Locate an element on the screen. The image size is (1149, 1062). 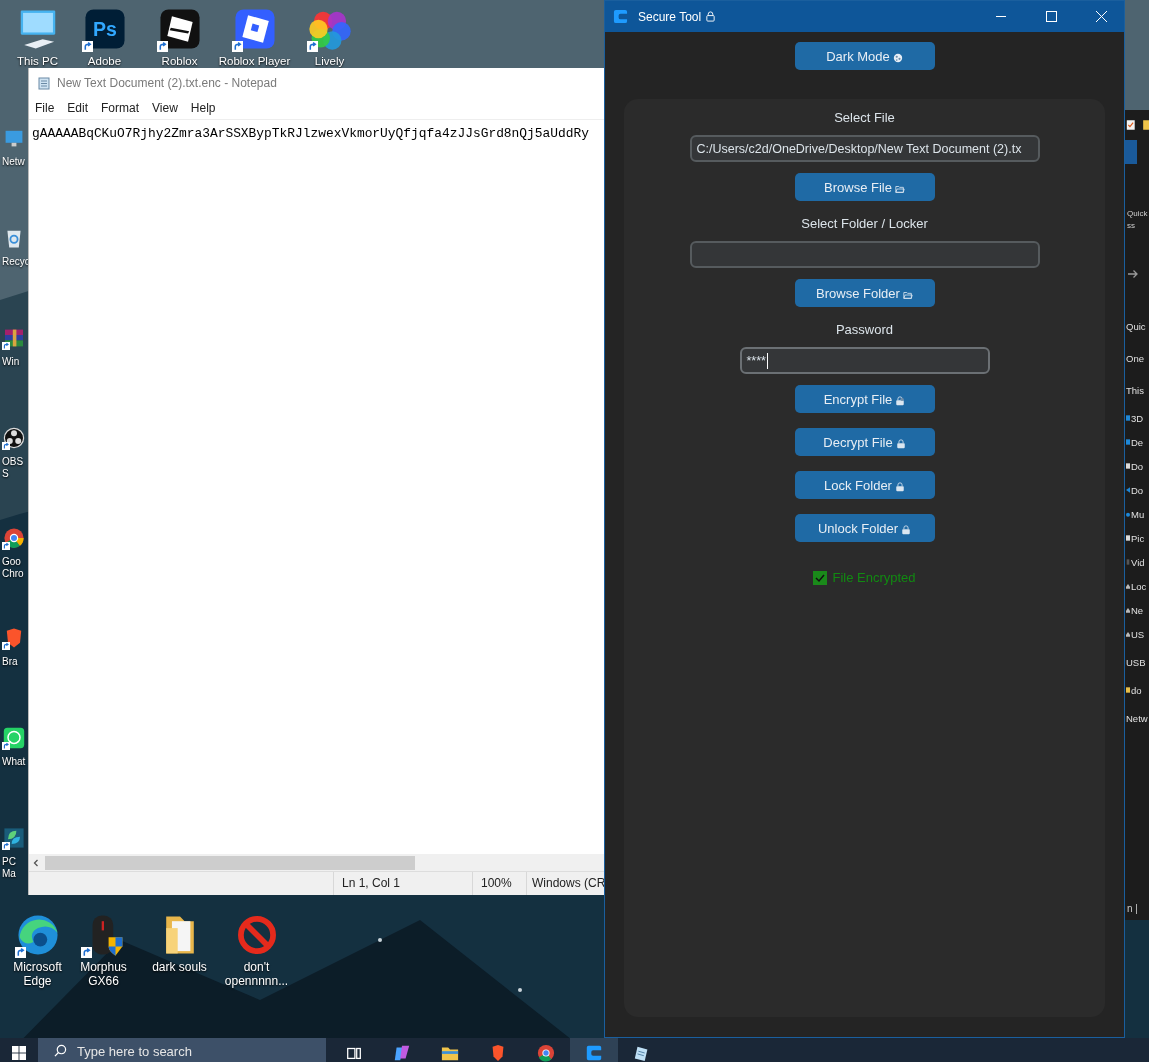
nav-item: US is located at coordinates (1138, 634).